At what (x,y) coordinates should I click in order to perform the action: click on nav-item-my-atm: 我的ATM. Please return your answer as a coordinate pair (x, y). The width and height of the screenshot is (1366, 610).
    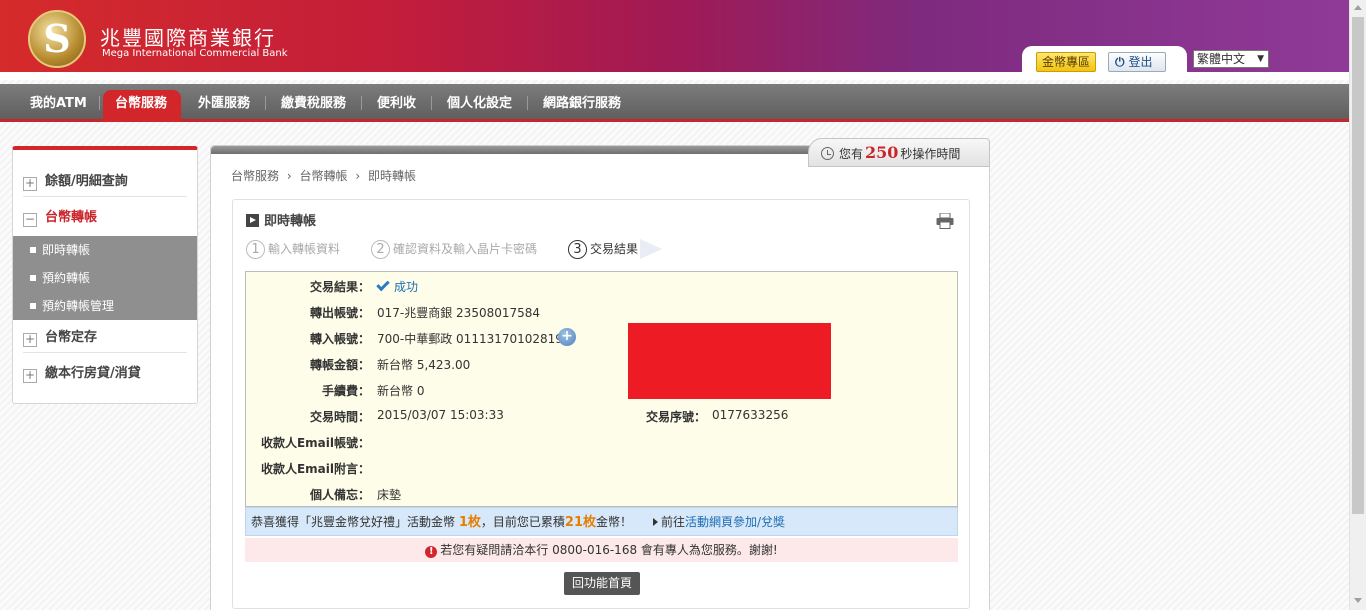
    Looking at the image, I should click on (58, 103).